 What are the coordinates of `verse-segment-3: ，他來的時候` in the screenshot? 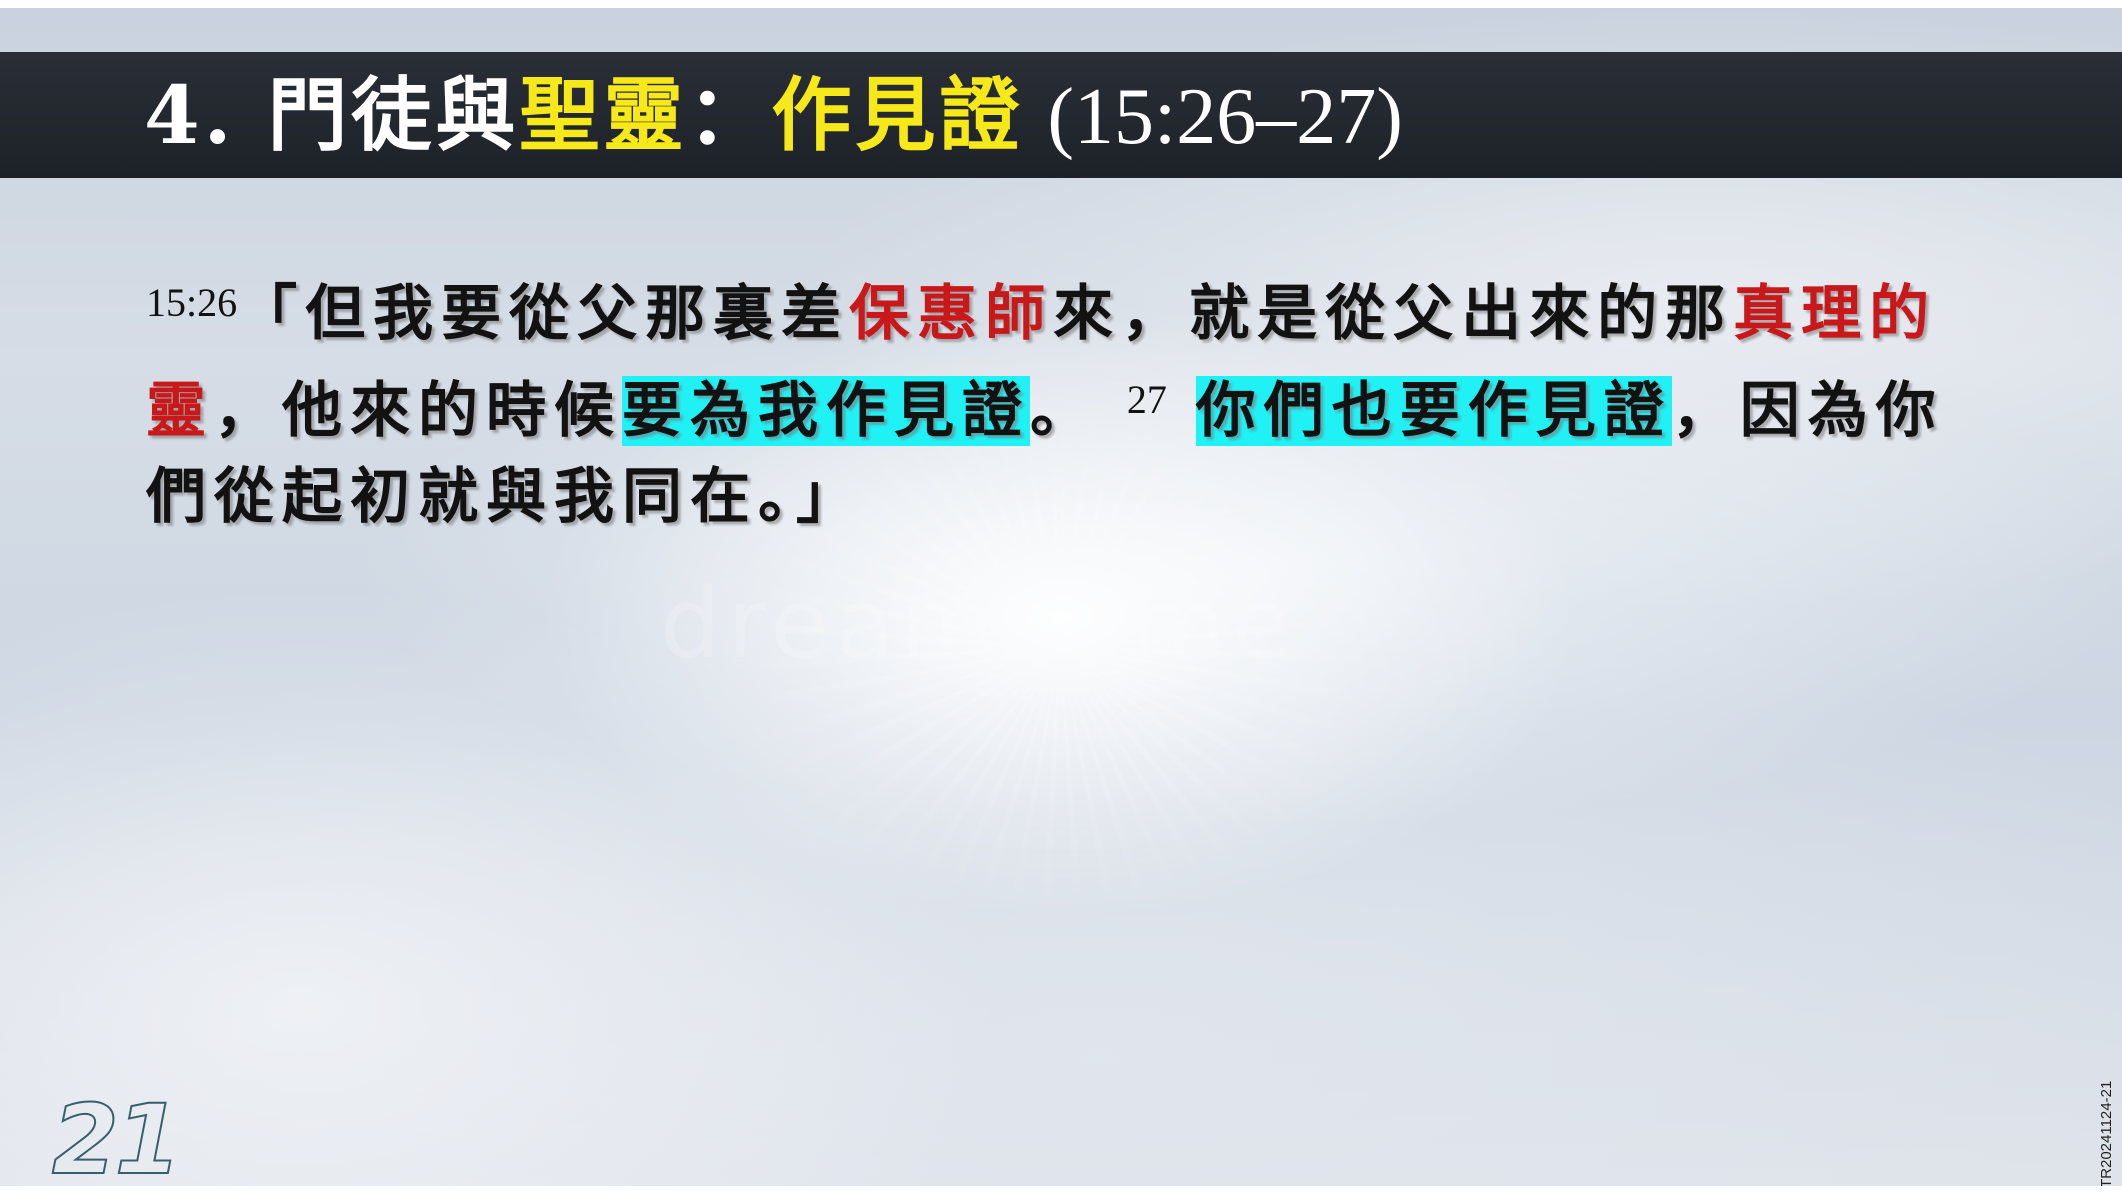 It's located at (418, 411).